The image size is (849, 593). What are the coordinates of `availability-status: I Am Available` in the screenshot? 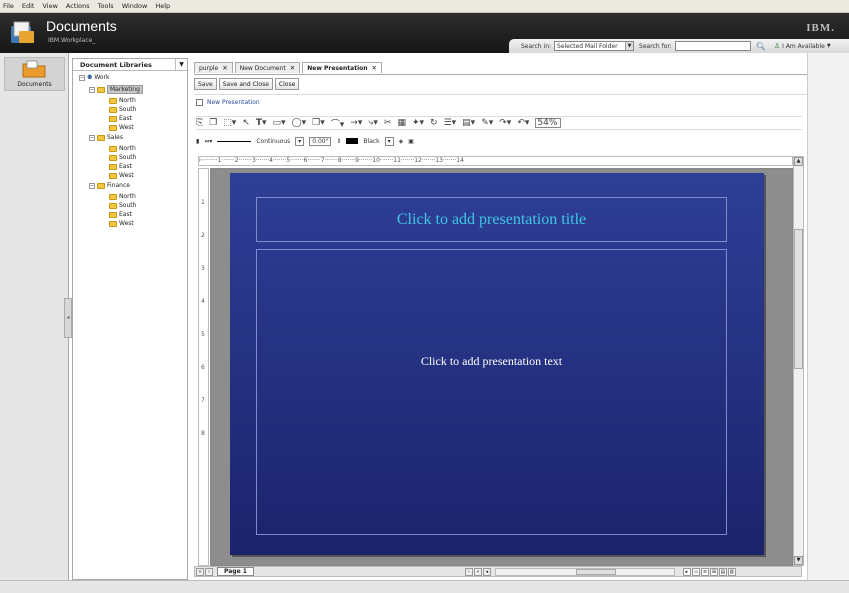 It's located at (803, 46).